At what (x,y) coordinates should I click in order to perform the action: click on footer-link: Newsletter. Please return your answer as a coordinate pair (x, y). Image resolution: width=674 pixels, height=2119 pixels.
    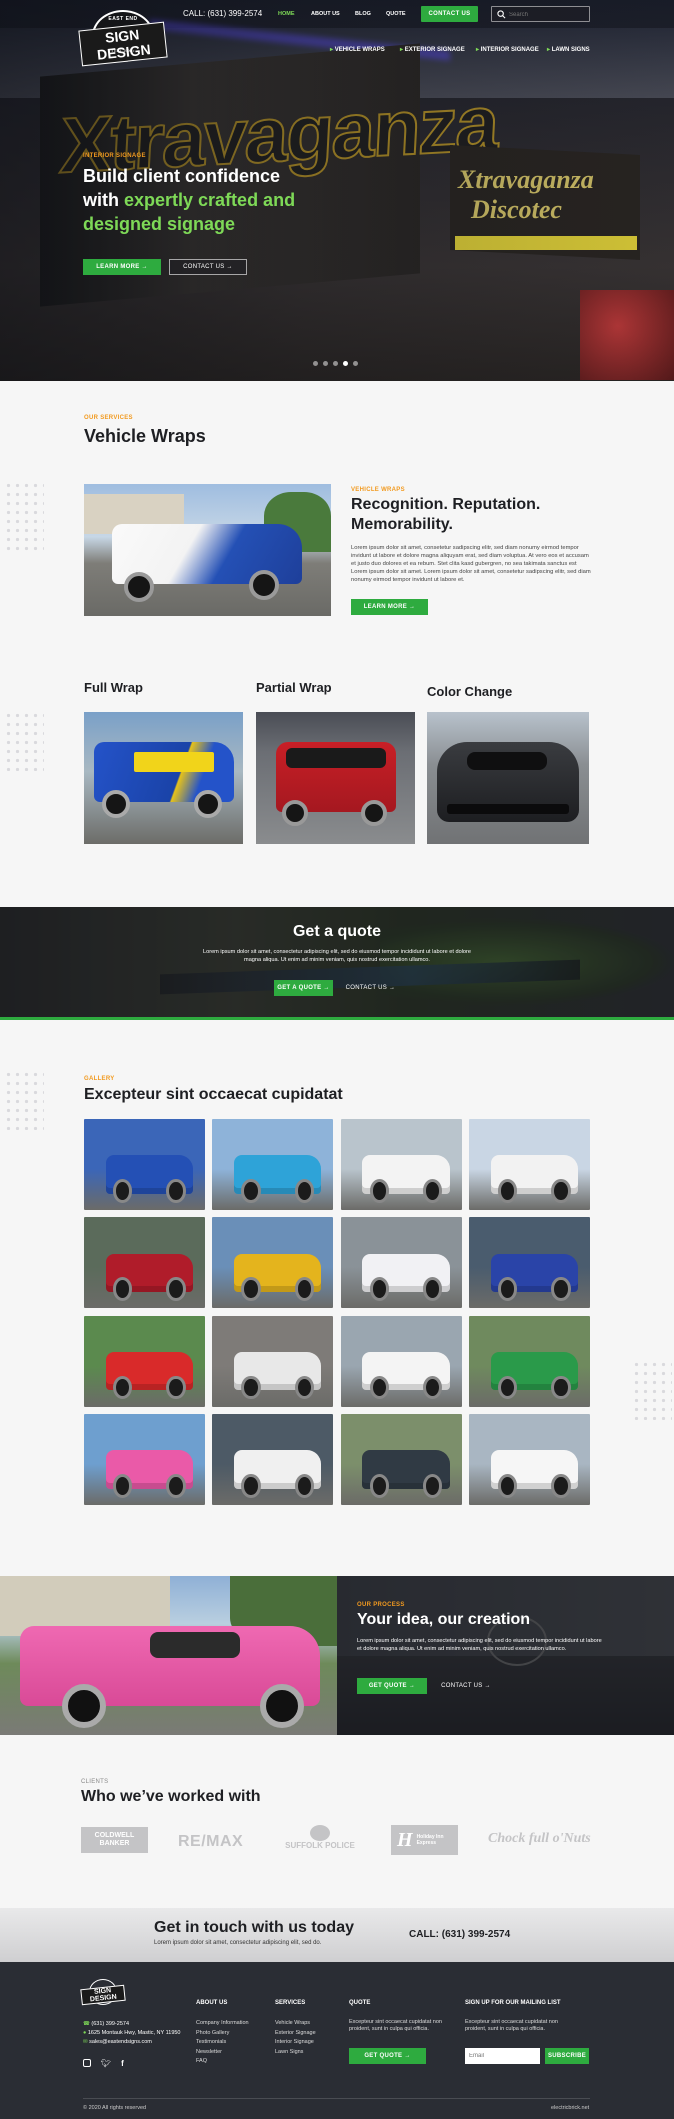
    Looking at the image, I should click on (222, 2053).